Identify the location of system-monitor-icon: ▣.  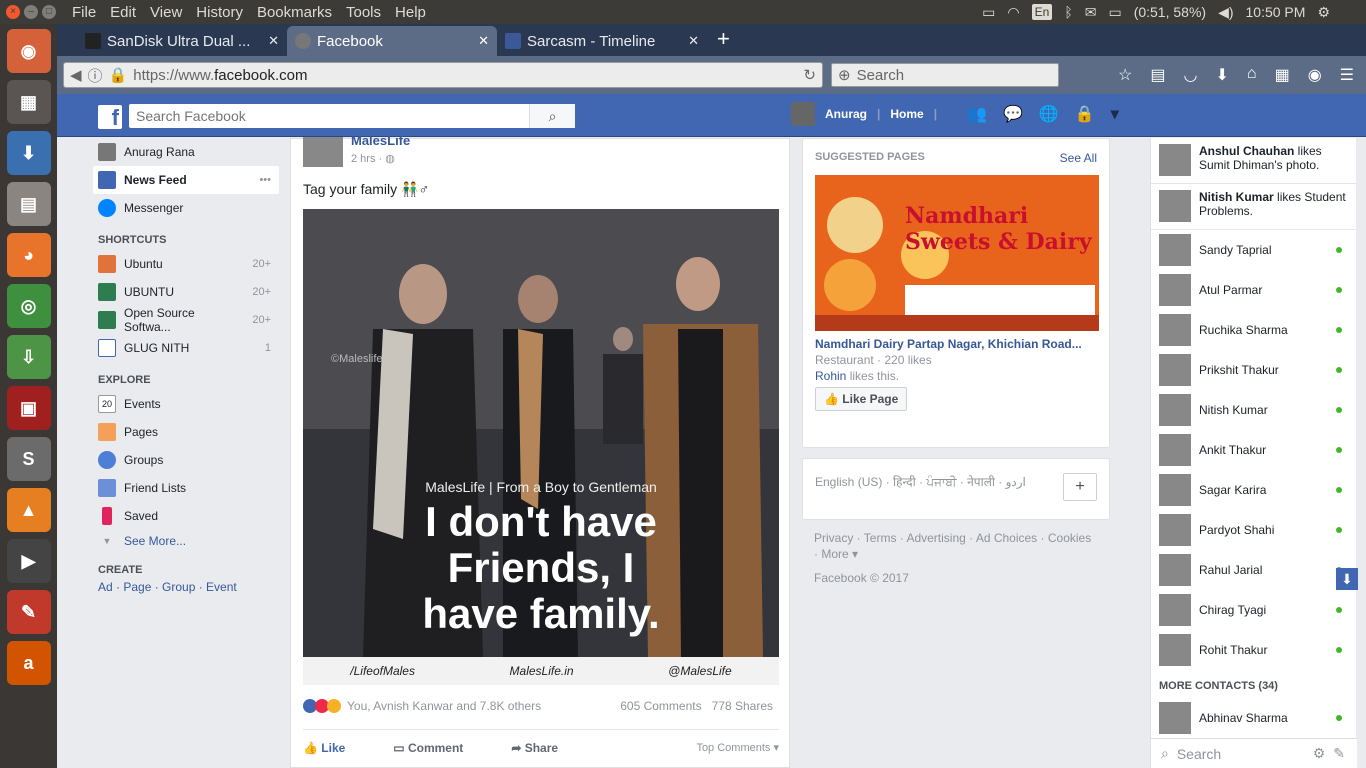
(28, 408).